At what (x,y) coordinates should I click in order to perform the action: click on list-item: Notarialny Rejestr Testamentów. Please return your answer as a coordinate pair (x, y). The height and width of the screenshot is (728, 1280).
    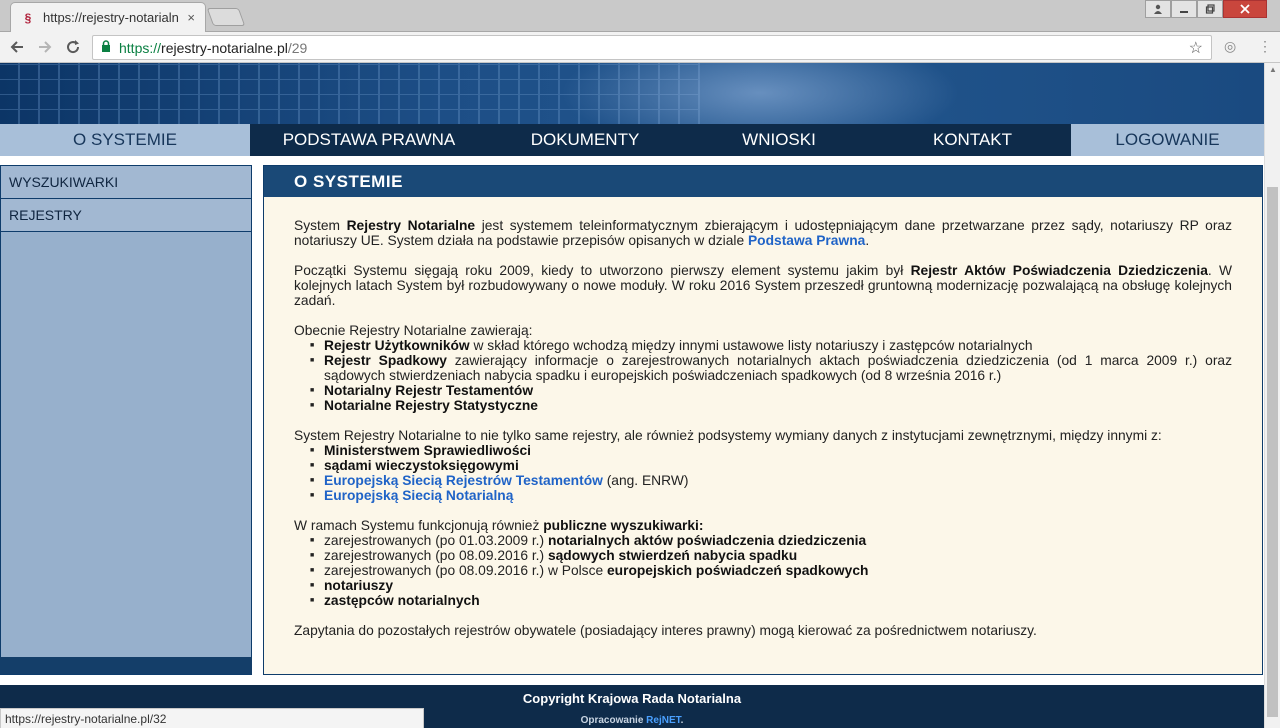
    Looking at the image, I should click on (771, 390).